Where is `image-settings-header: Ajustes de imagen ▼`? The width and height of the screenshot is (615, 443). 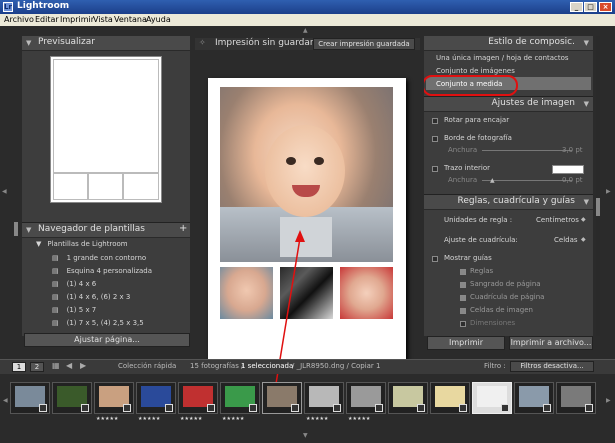
image-settings-header: Ajustes de imagen ▼ is located at coordinates (508, 104).